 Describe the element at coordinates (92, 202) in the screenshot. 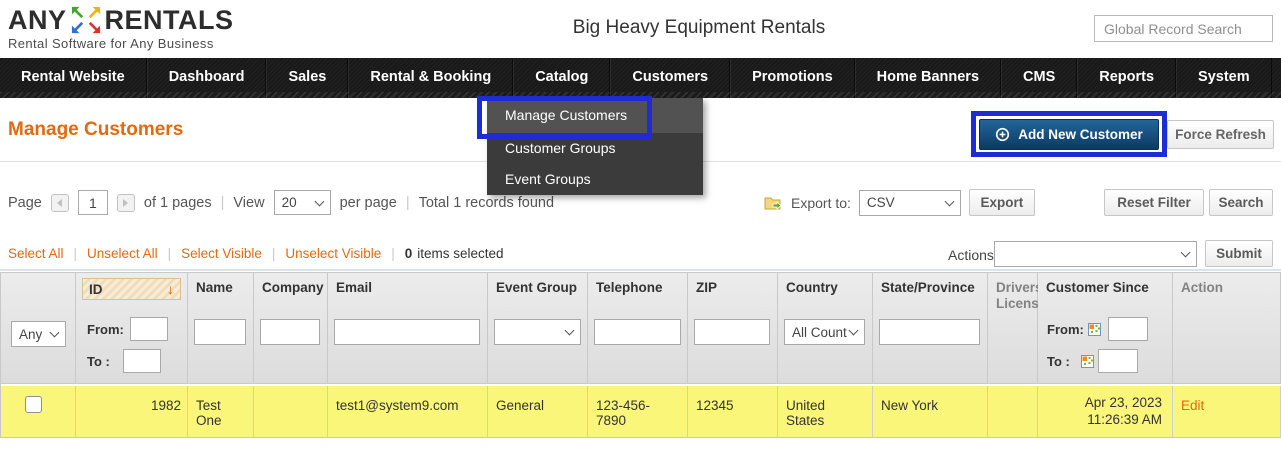

I see `page-number-input` at that location.